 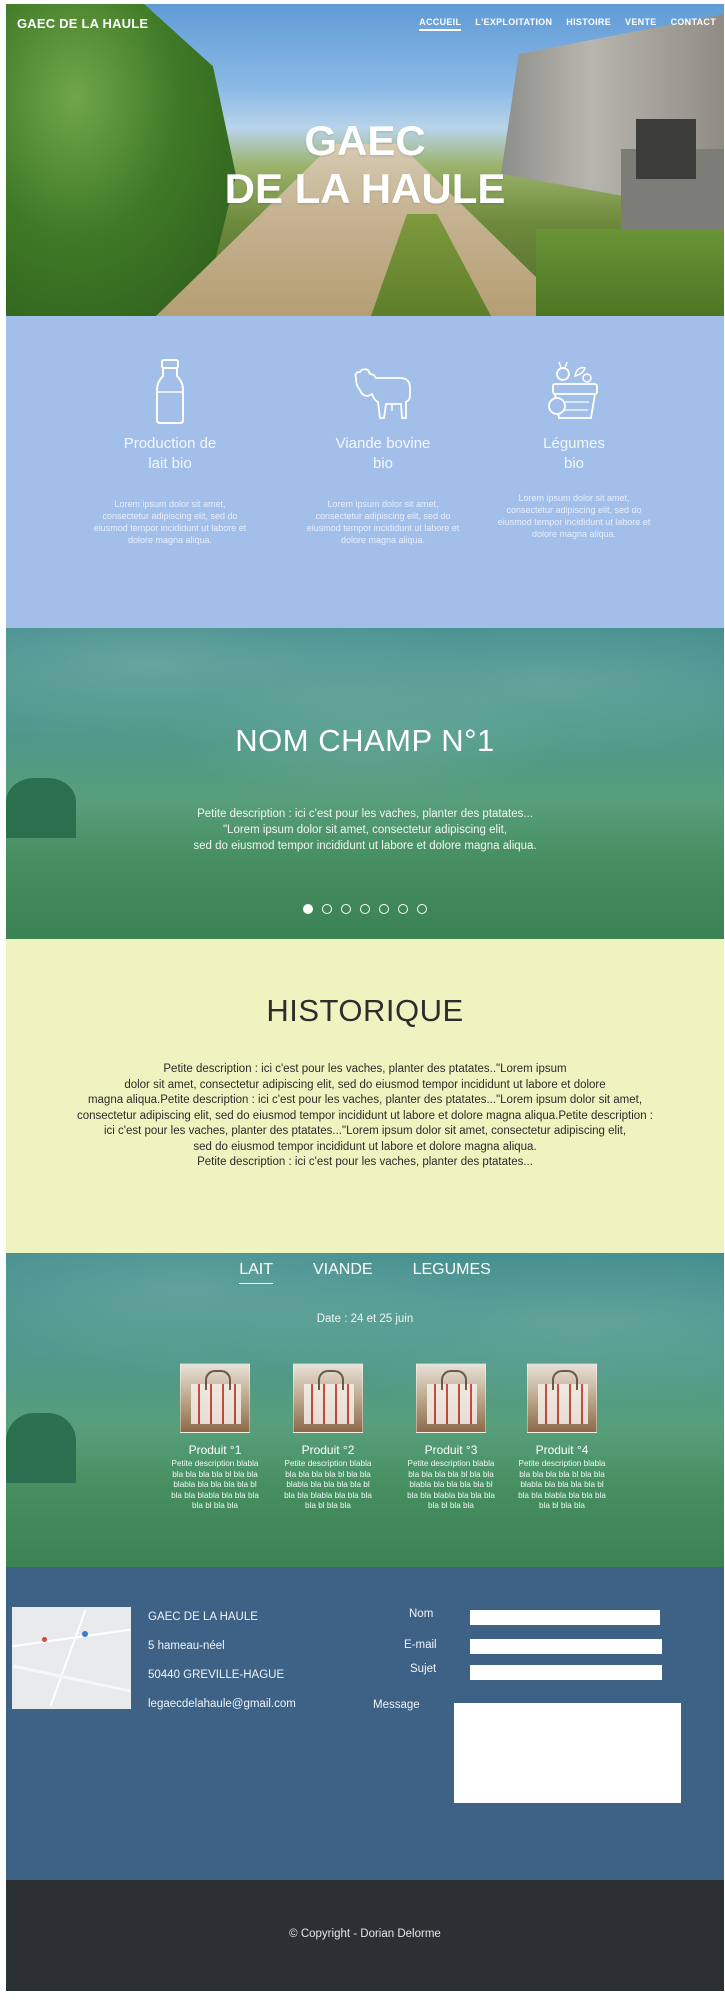 What do you see at coordinates (562, 1450) in the screenshot?
I see `product-name: Produit °4` at bounding box center [562, 1450].